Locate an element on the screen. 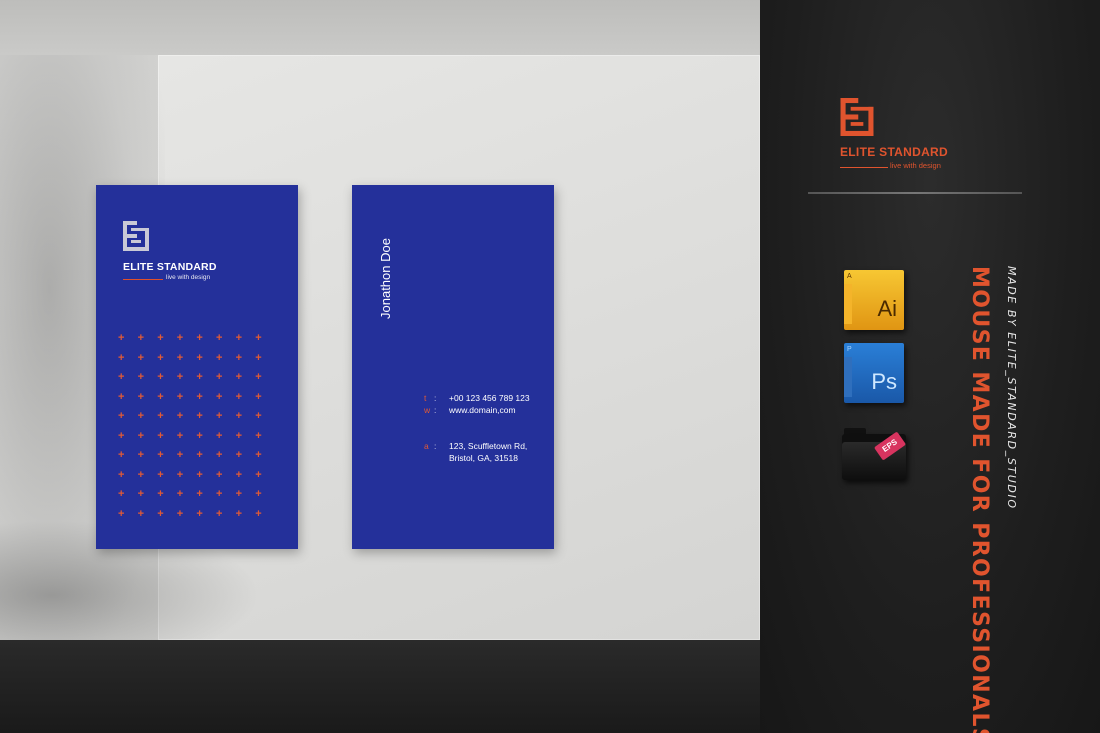 The height and width of the screenshot is (733, 1100). floor-band is located at coordinates (380, 686).